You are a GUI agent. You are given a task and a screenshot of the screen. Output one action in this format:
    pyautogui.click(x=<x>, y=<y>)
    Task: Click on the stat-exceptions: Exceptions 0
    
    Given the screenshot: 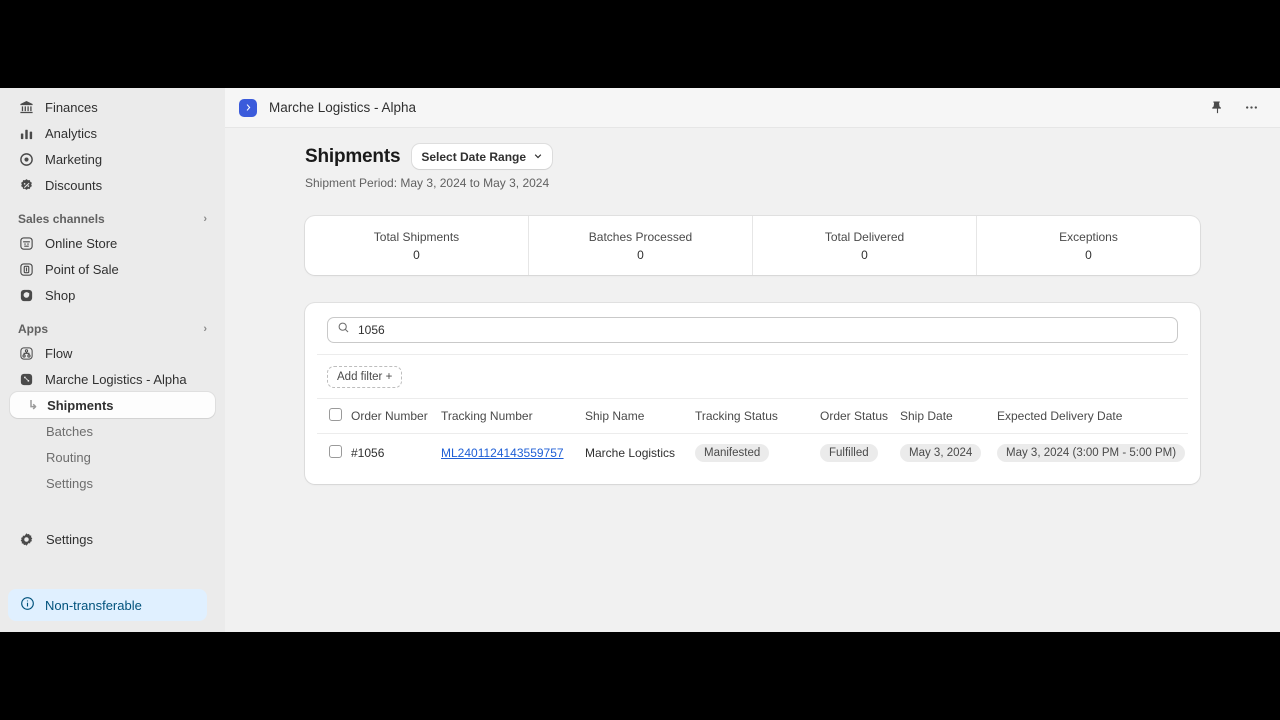 What is the action you would take?
    pyautogui.click(x=1088, y=245)
    